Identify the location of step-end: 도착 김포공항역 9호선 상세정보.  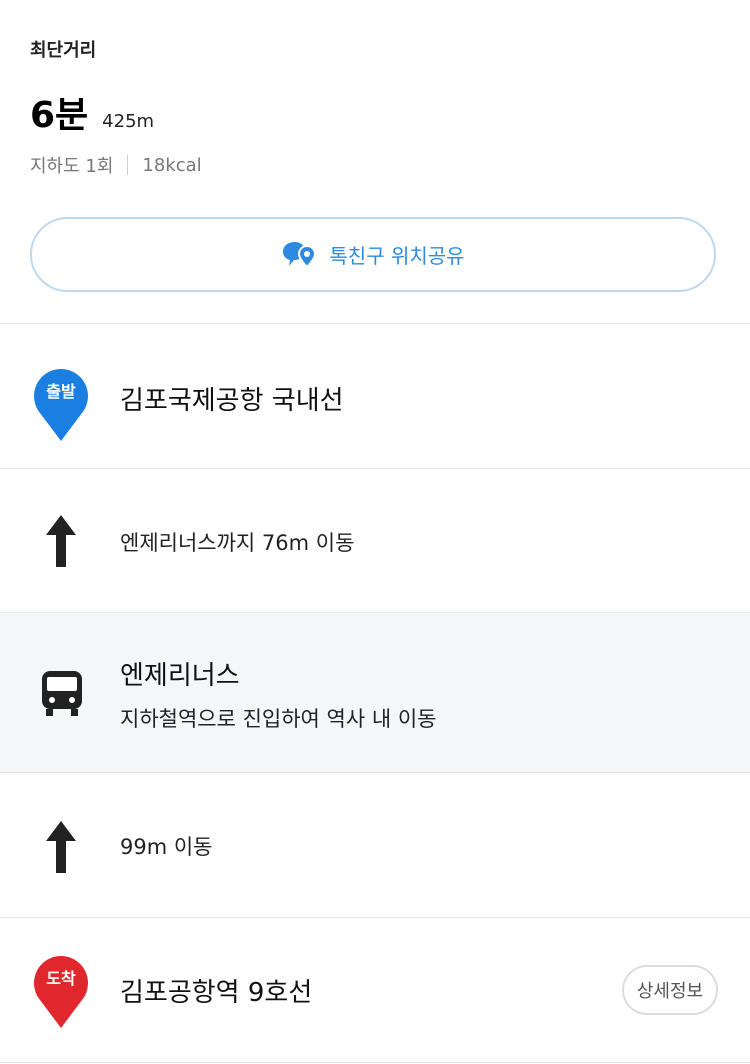
(375, 990).